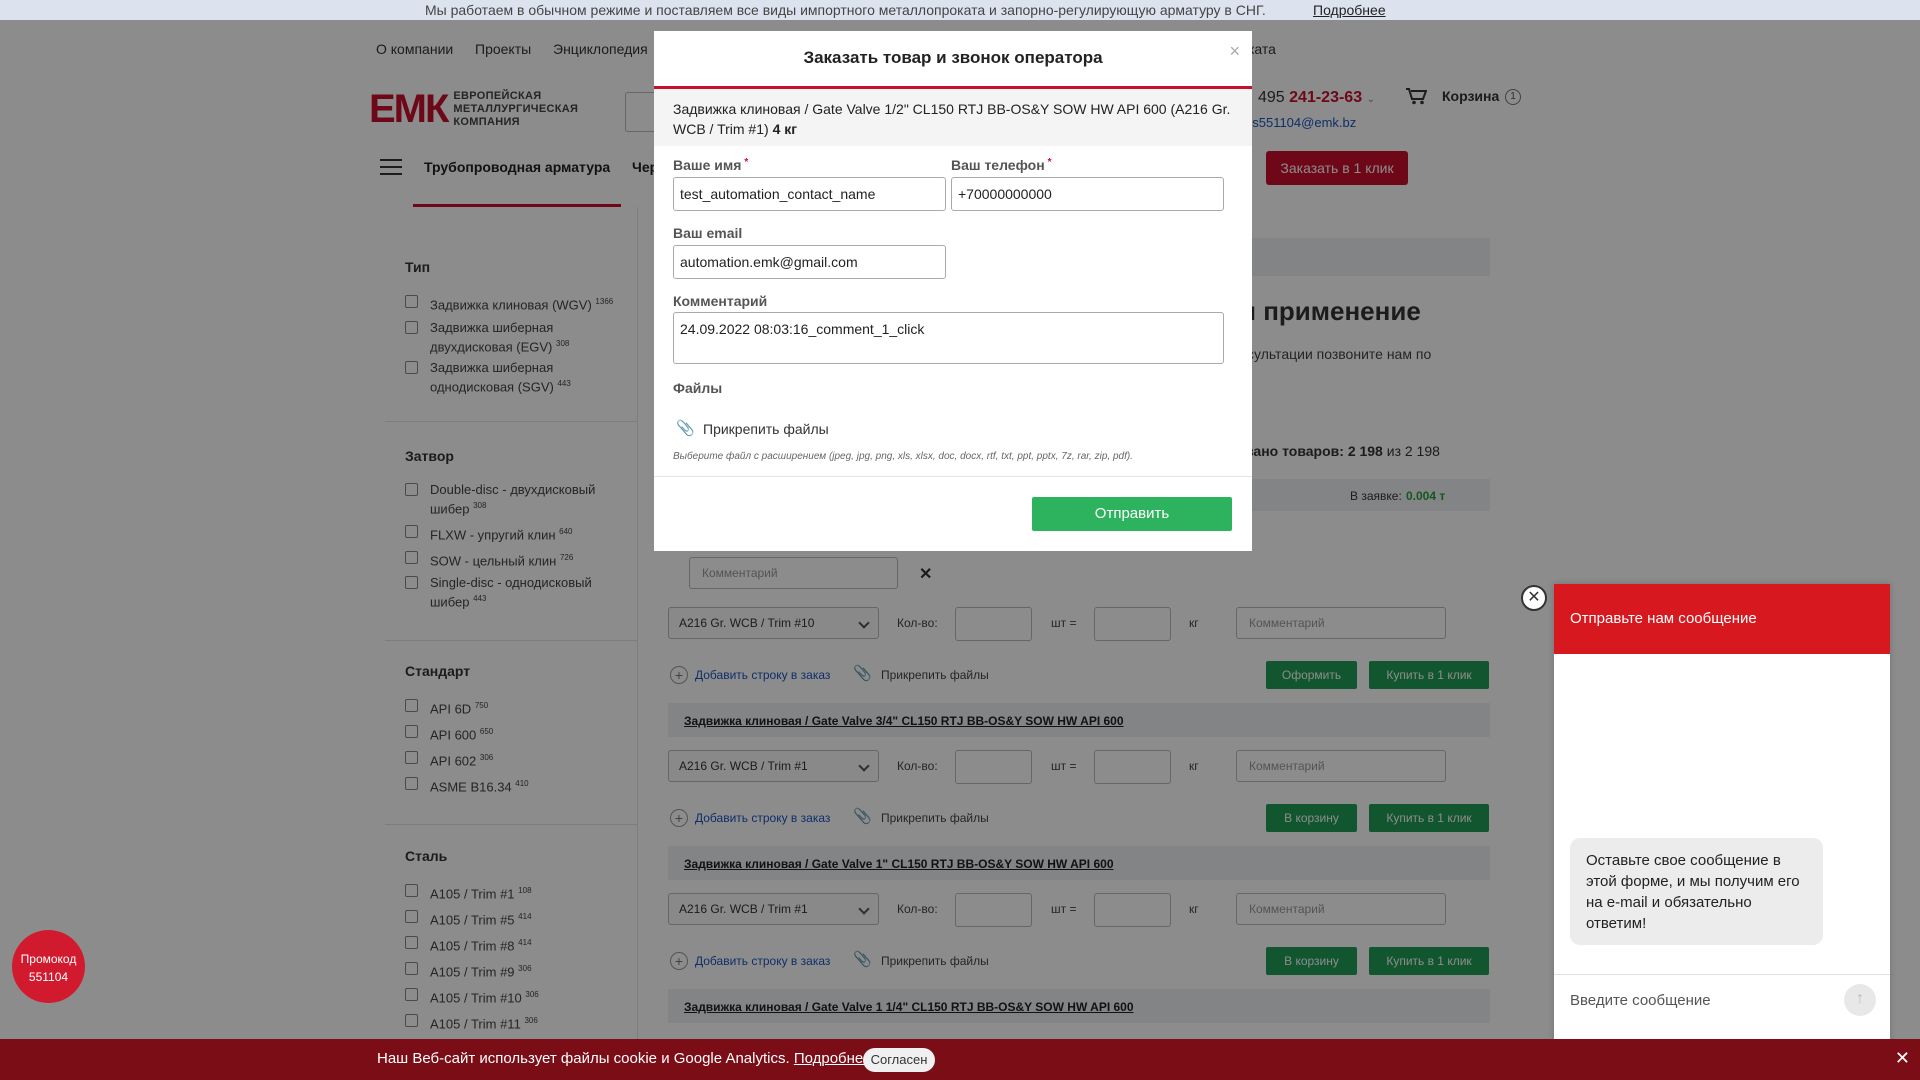 The height and width of the screenshot is (1080, 1920). Describe the element at coordinates (48, 959) in the screenshot. I see `promo-label: Промокод` at that location.